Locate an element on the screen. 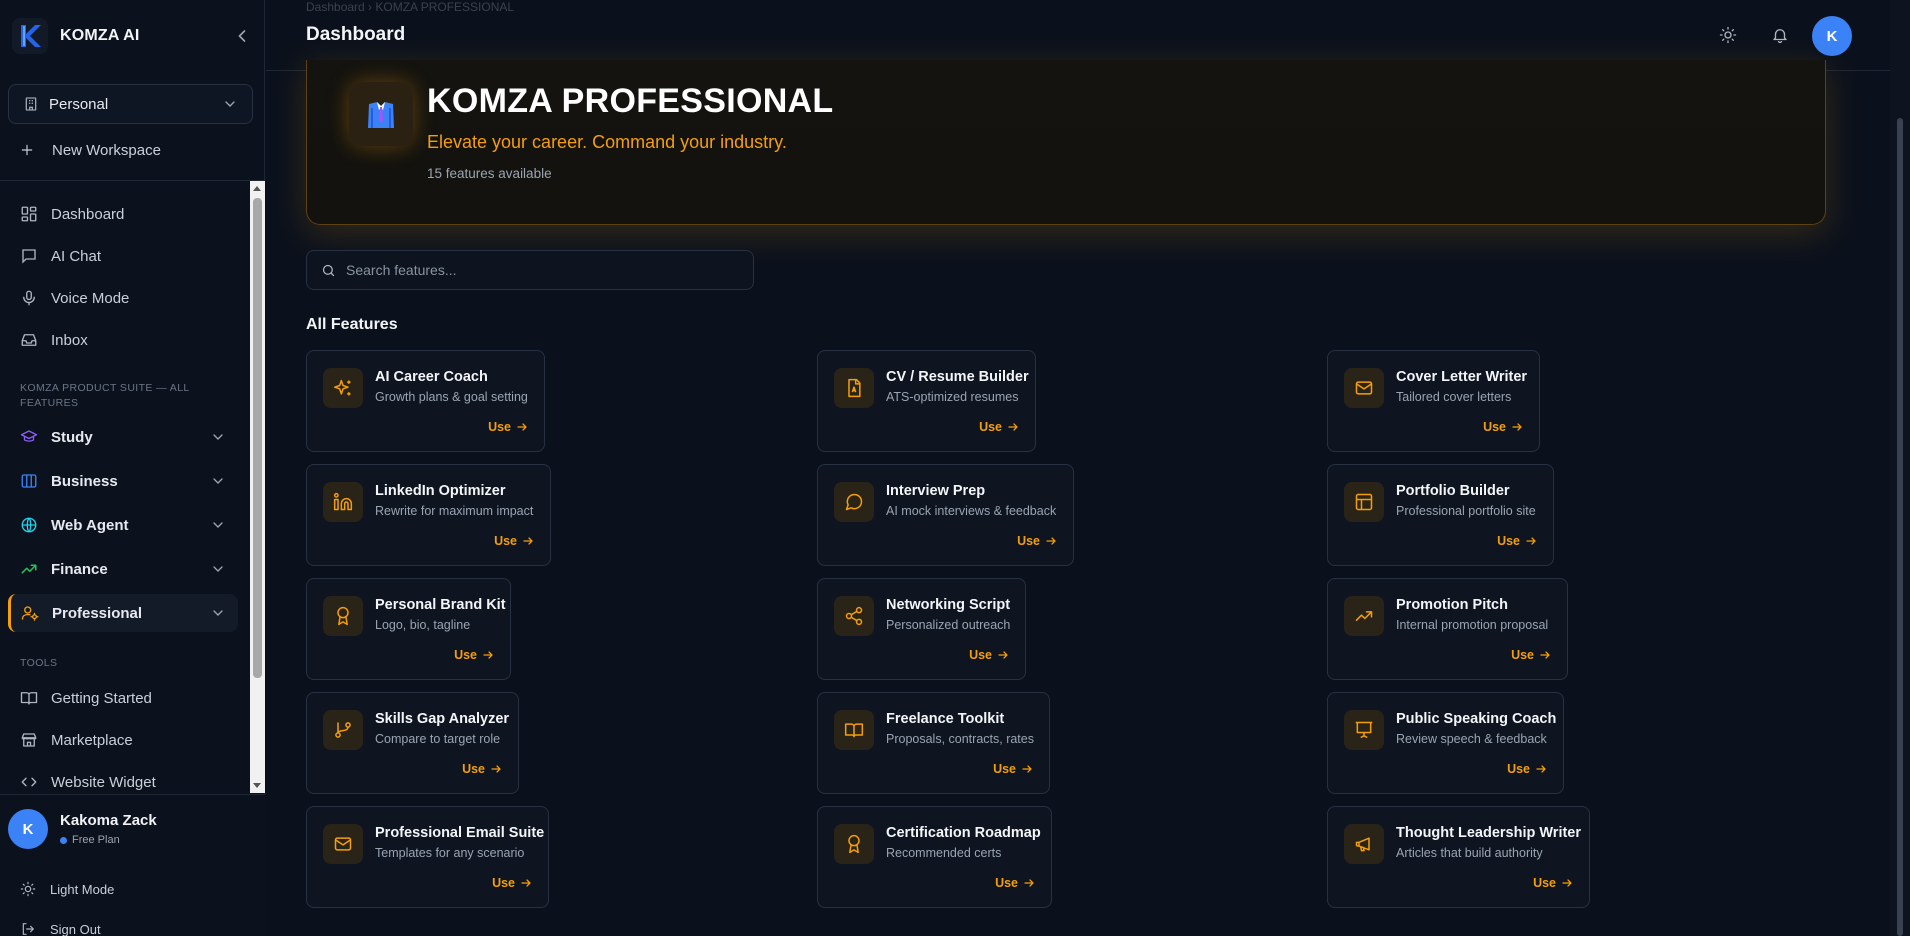  page-title: Dashboard is located at coordinates (356, 34).